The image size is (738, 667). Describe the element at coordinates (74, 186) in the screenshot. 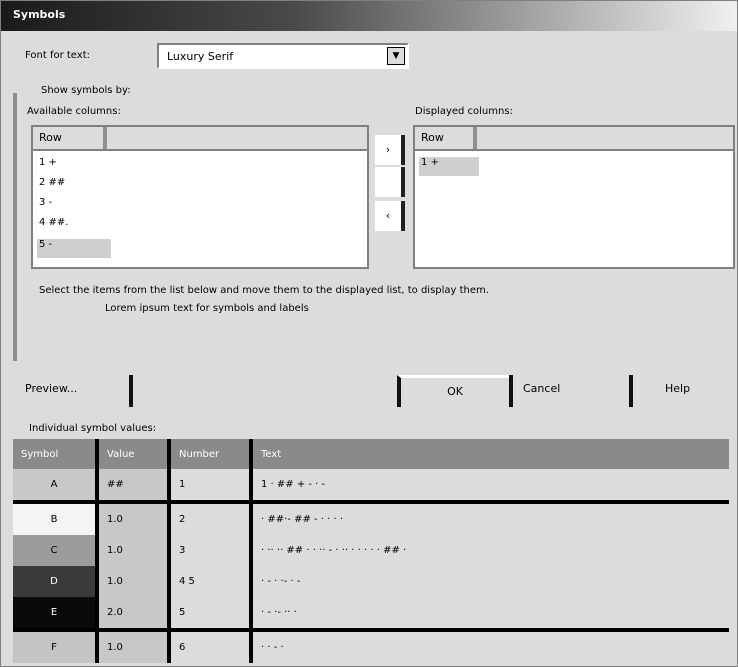

I see `available-item: 2 ##` at that location.